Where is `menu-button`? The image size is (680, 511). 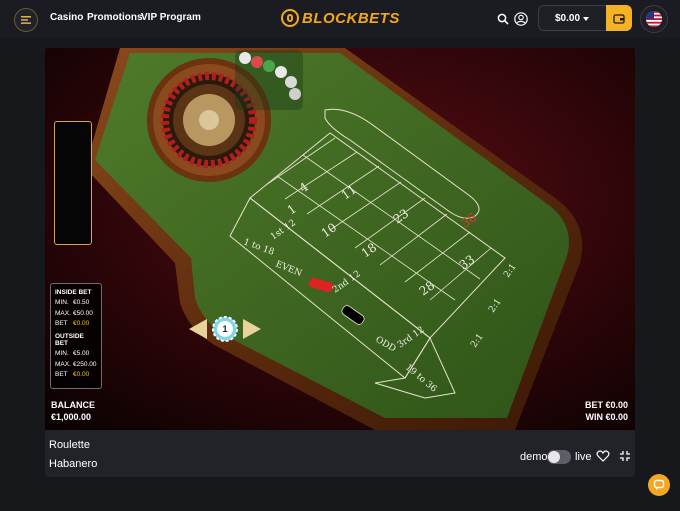
menu-button is located at coordinates (26, 20).